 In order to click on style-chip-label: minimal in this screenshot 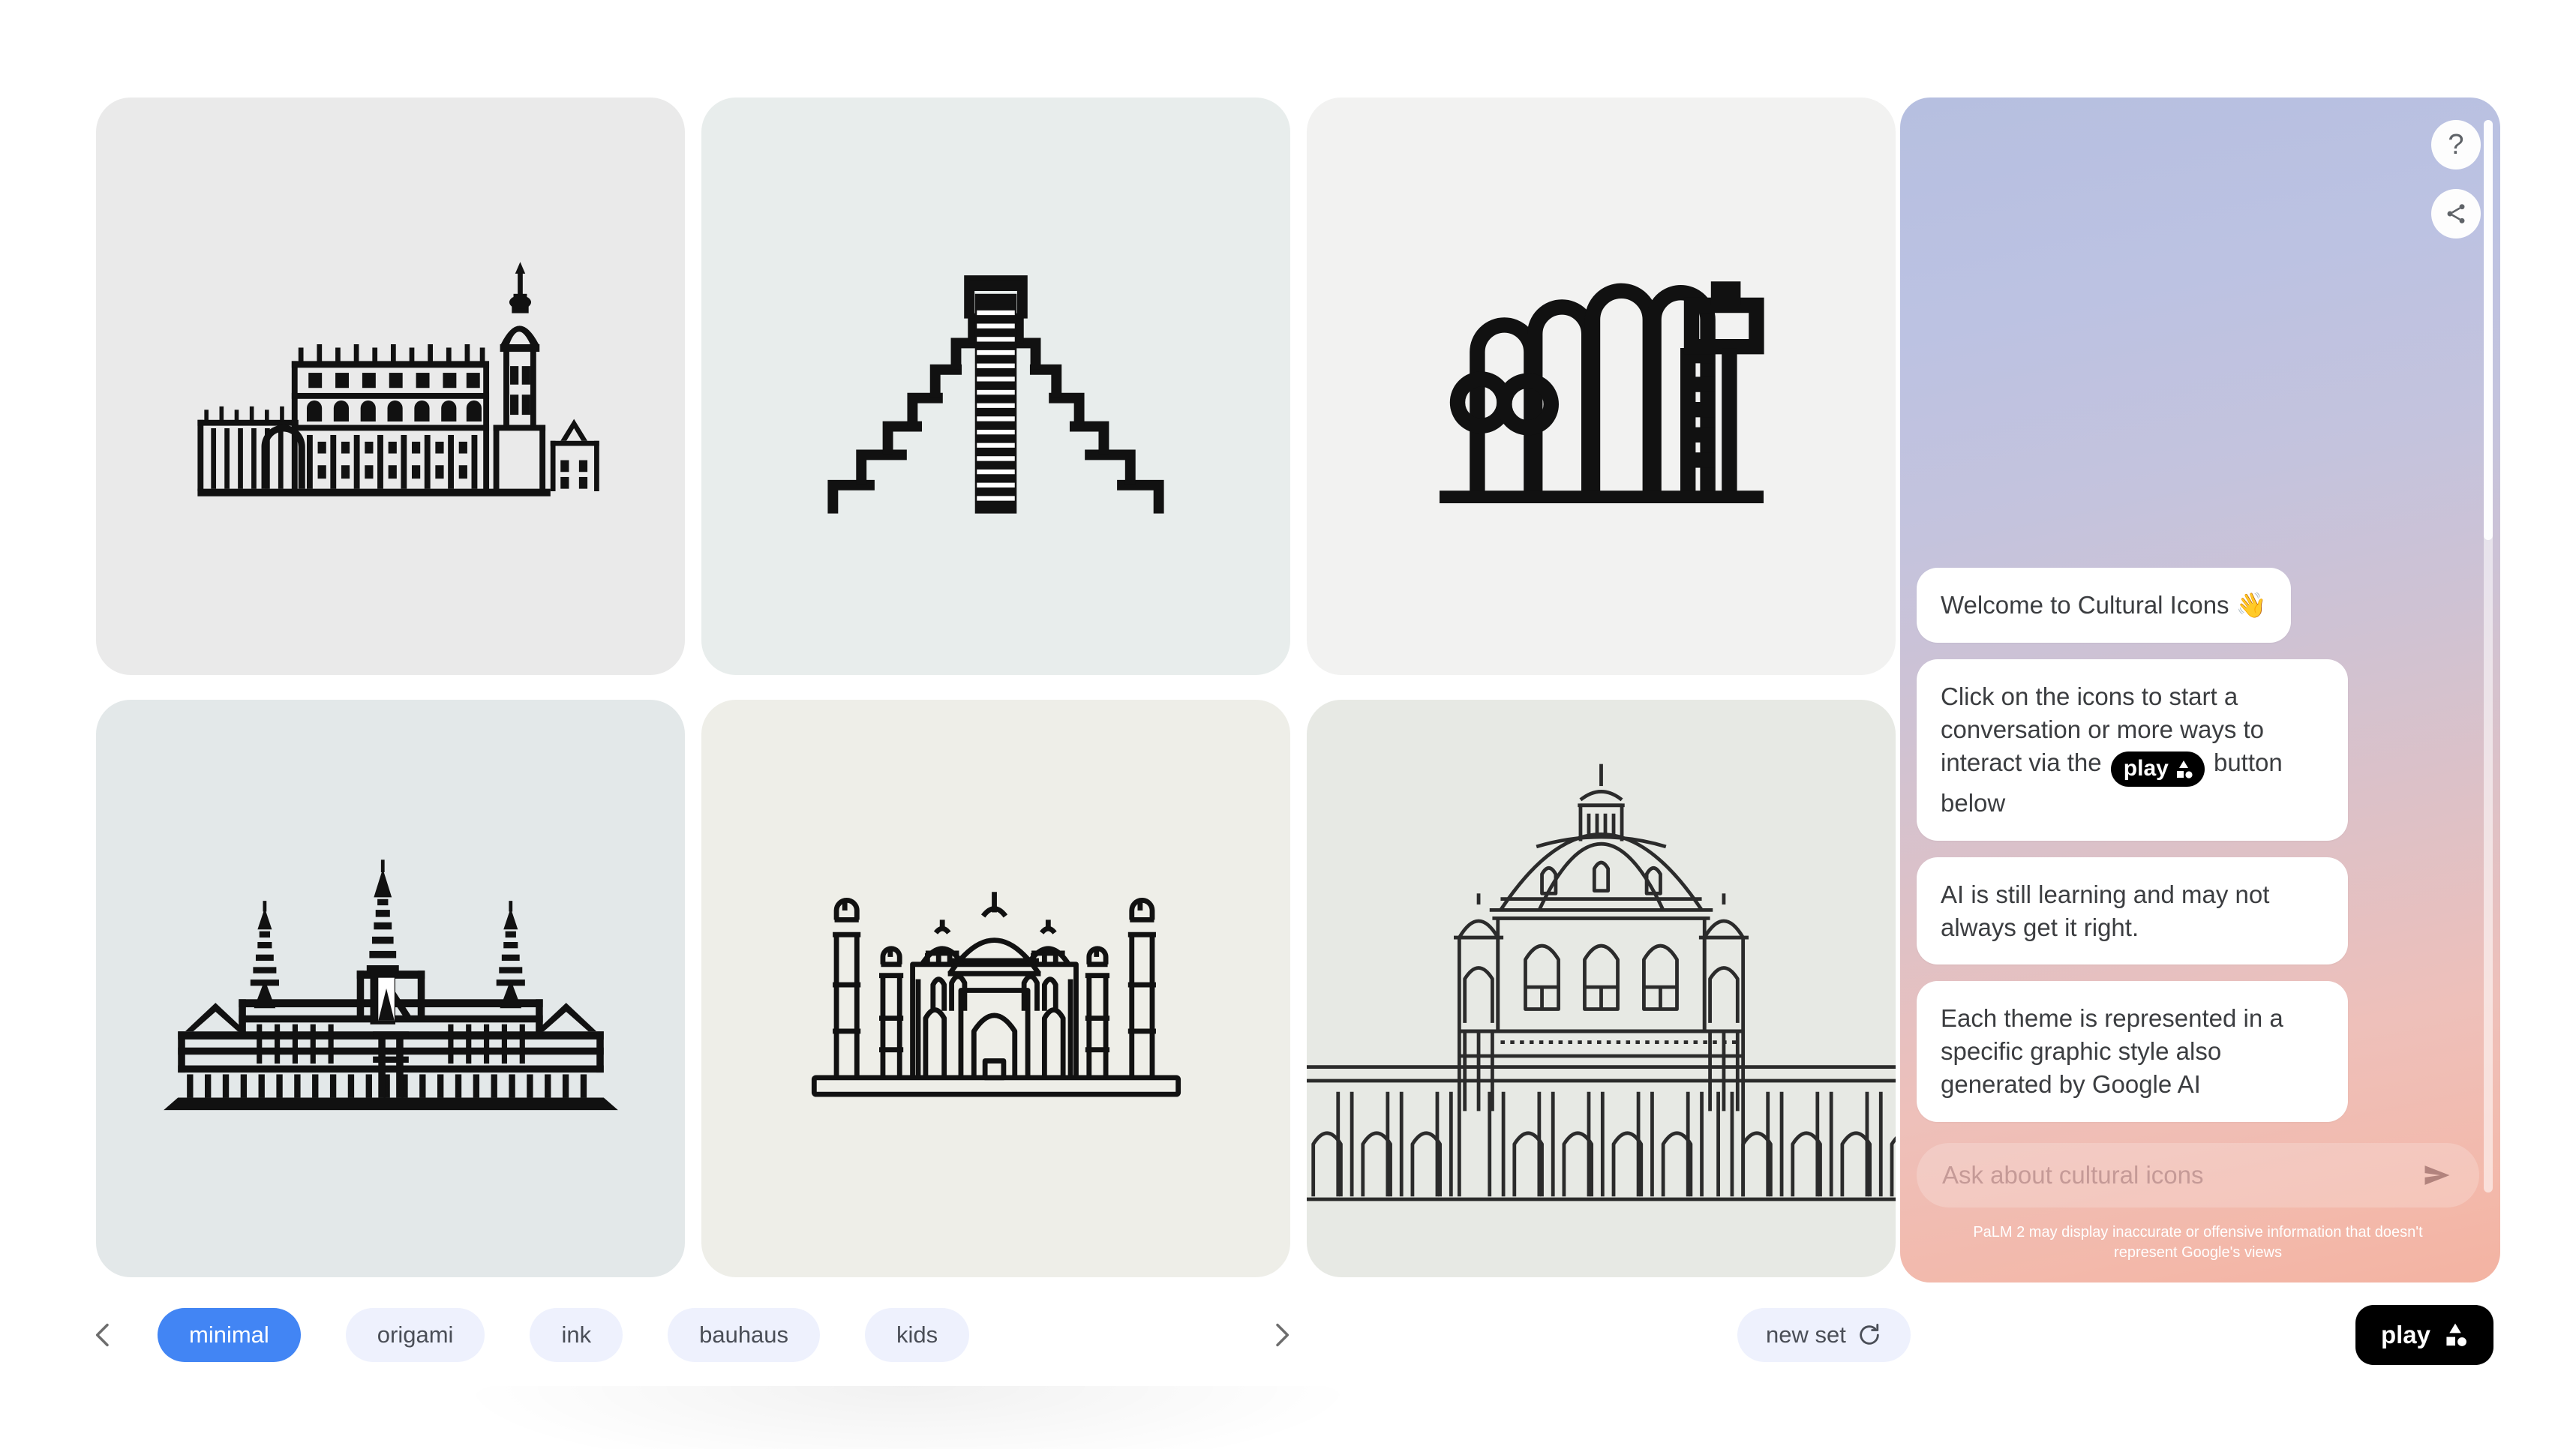, I will do `click(229, 1335)`.